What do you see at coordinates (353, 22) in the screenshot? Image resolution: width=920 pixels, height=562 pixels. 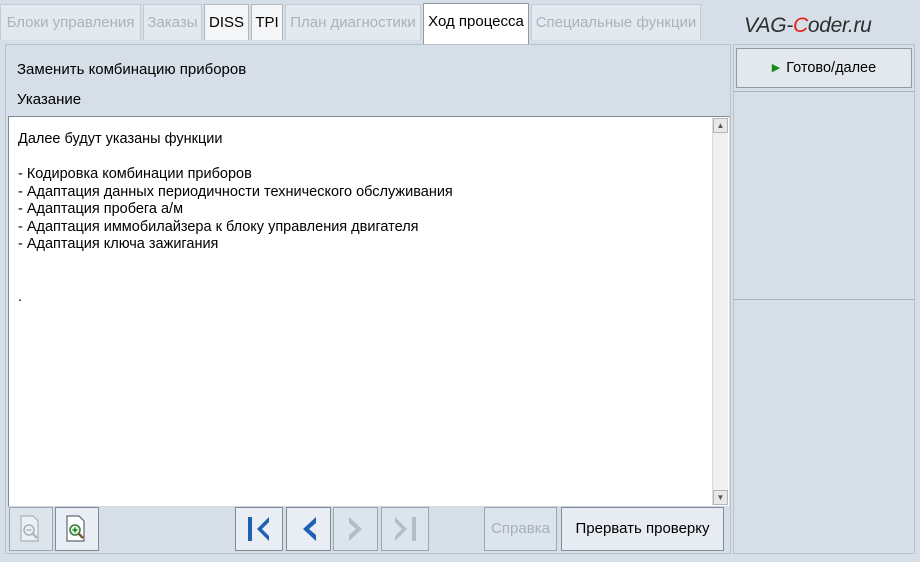 I see `tab-diagnostic-plan: План диагностики` at bounding box center [353, 22].